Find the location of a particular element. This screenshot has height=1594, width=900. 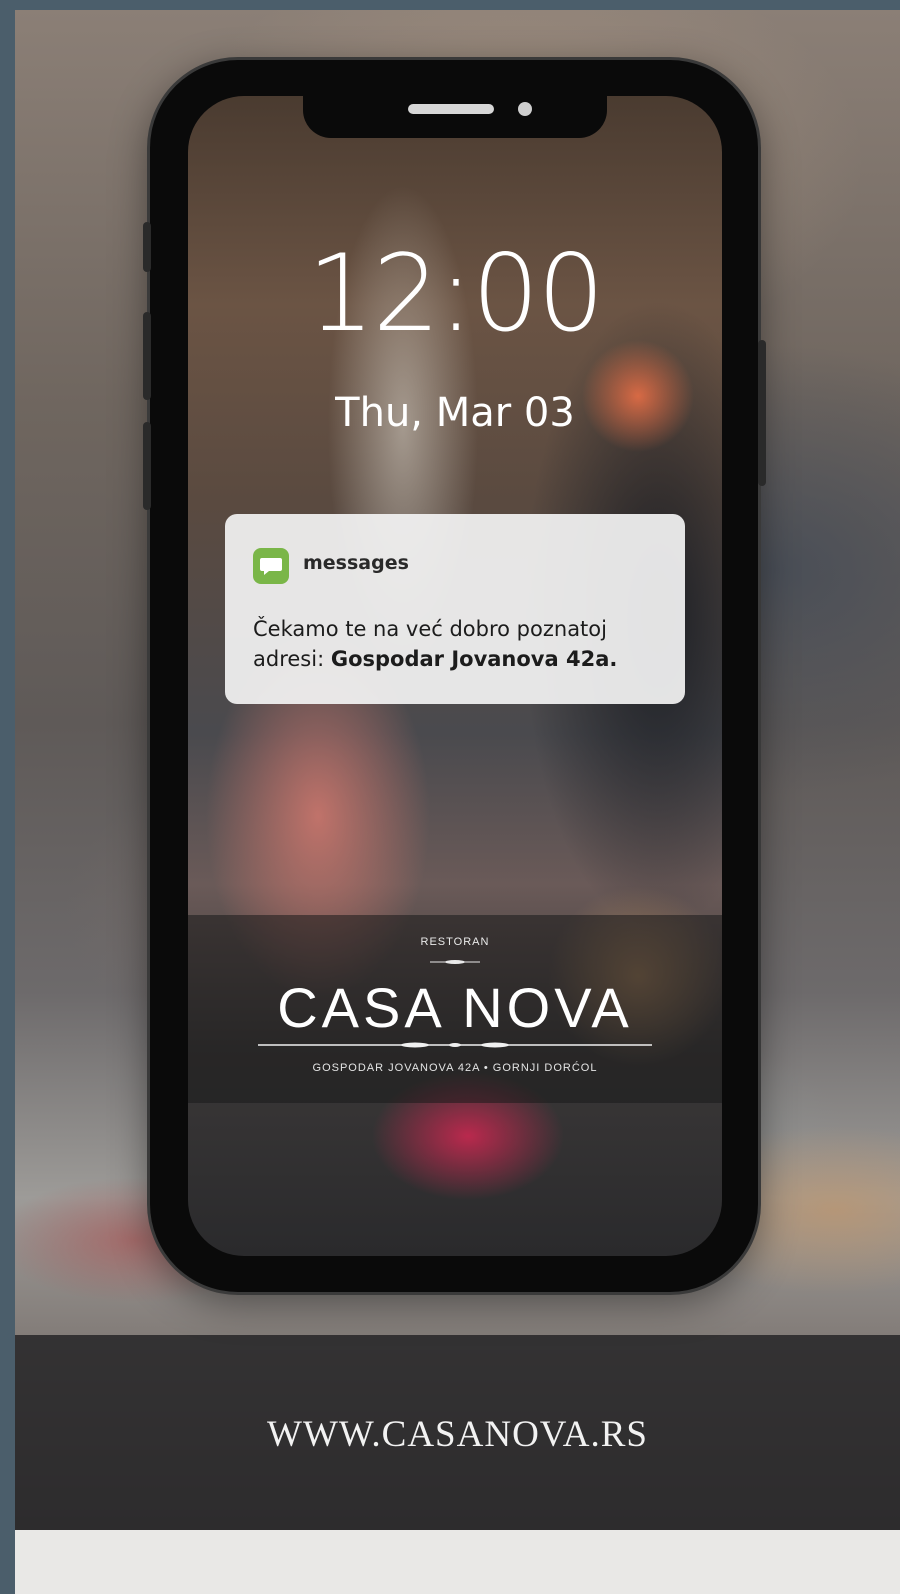

message-bubble-icon is located at coordinates (271, 566).